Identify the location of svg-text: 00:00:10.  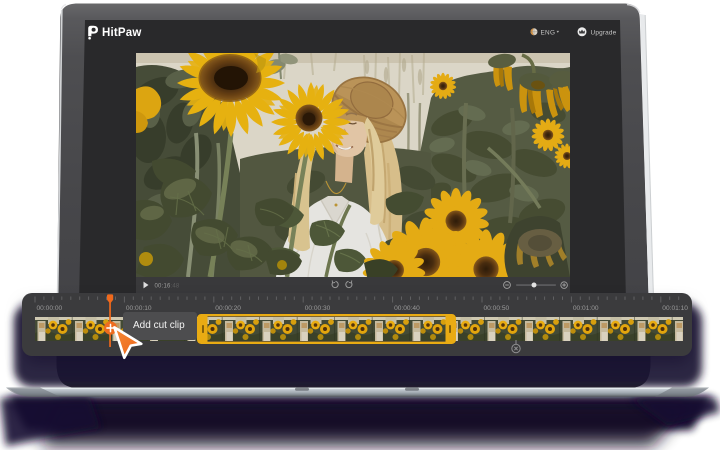
(139, 308).